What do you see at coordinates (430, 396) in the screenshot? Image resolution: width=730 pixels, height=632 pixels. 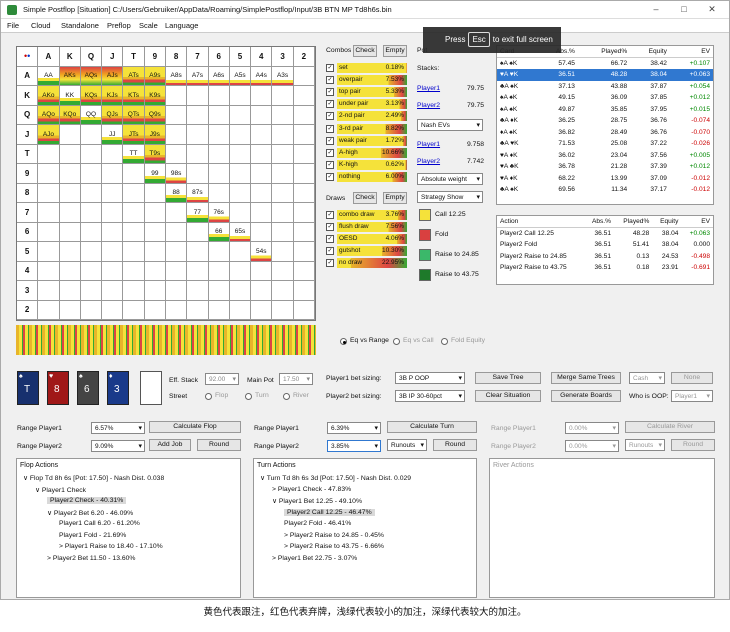 I see `p2-sizing-select: 3B IP 30-60pct` at bounding box center [430, 396].